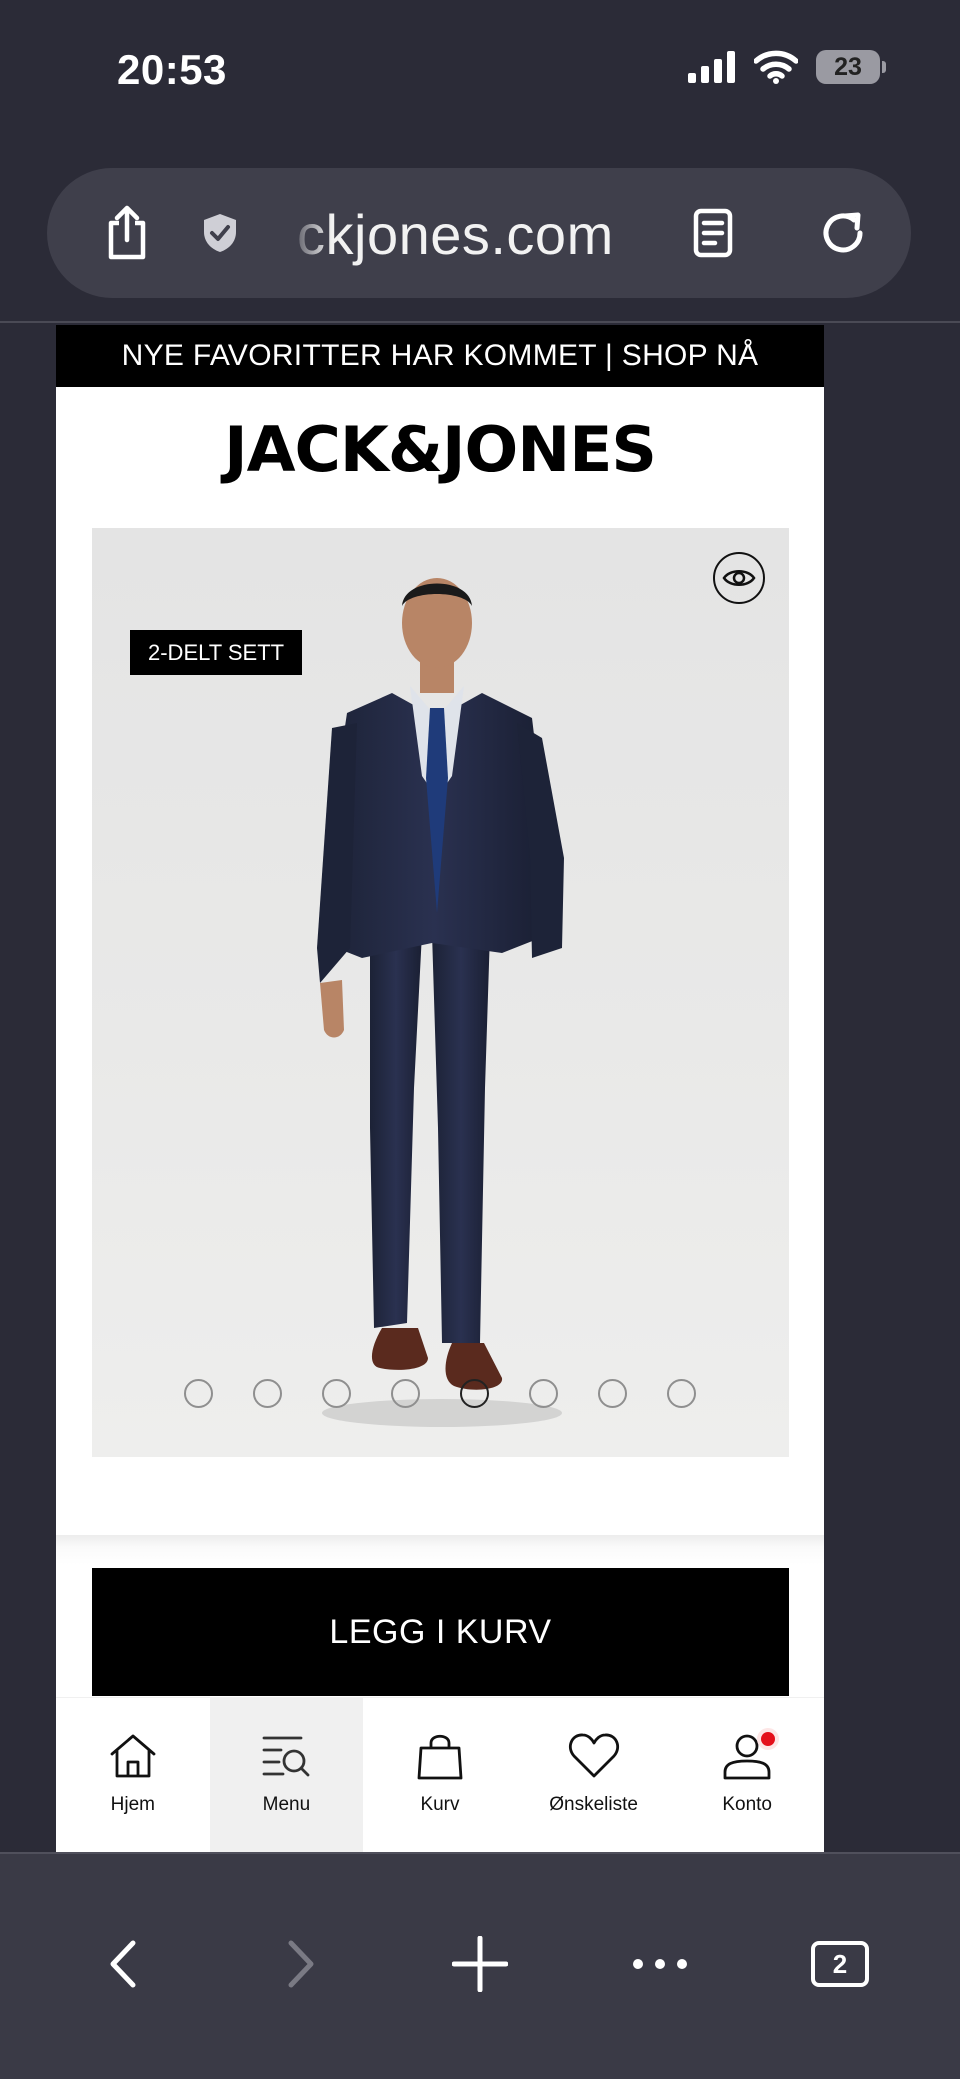  Describe the element at coordinates (440, 1632) in the screenshot. I see `add-to-cart-button: LEGG I KURV` at that location.